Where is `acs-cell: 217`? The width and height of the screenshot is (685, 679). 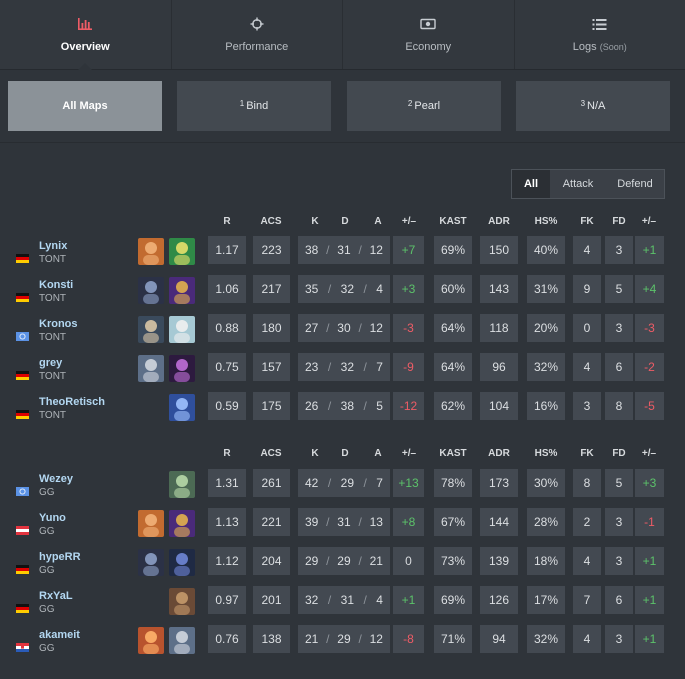
acs-cell: 217 is located at coordinates (271, 289).